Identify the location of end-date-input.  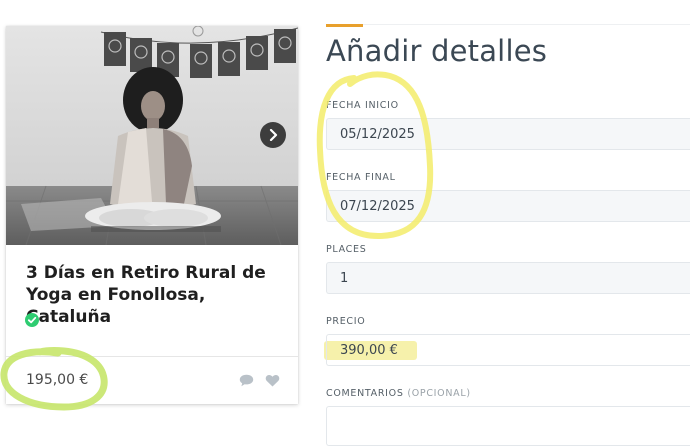
(508, 206).